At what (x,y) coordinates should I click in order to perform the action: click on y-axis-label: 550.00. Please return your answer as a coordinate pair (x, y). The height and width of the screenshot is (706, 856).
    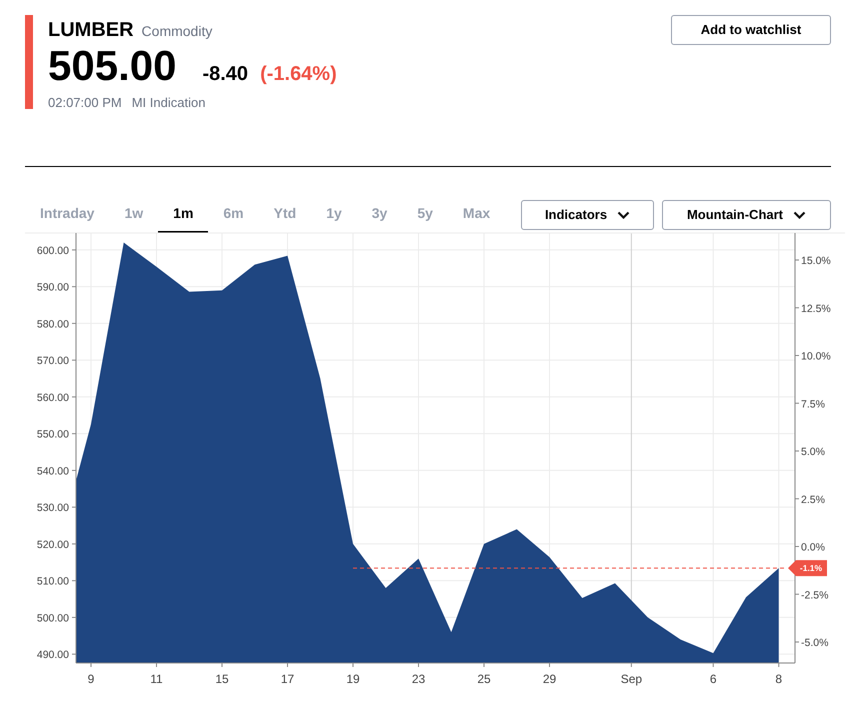
    Looking at the image, I should click on (52, 434).